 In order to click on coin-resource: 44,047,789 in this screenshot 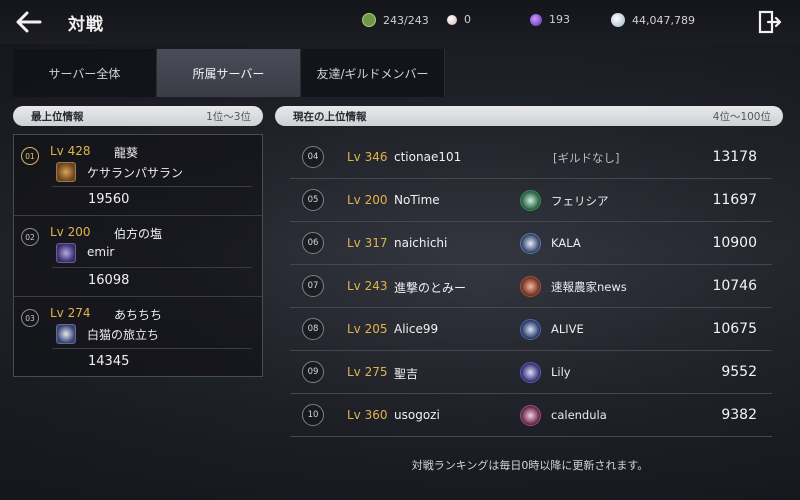, I will do `click(653, 20)`.